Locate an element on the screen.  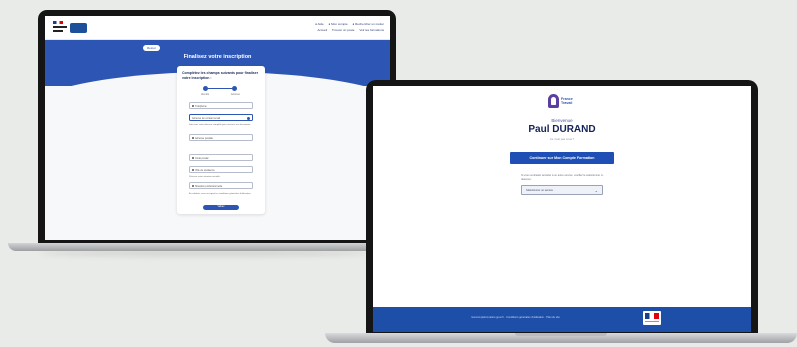
stepper: Identité Adresse is located at coordinates (220, 92).